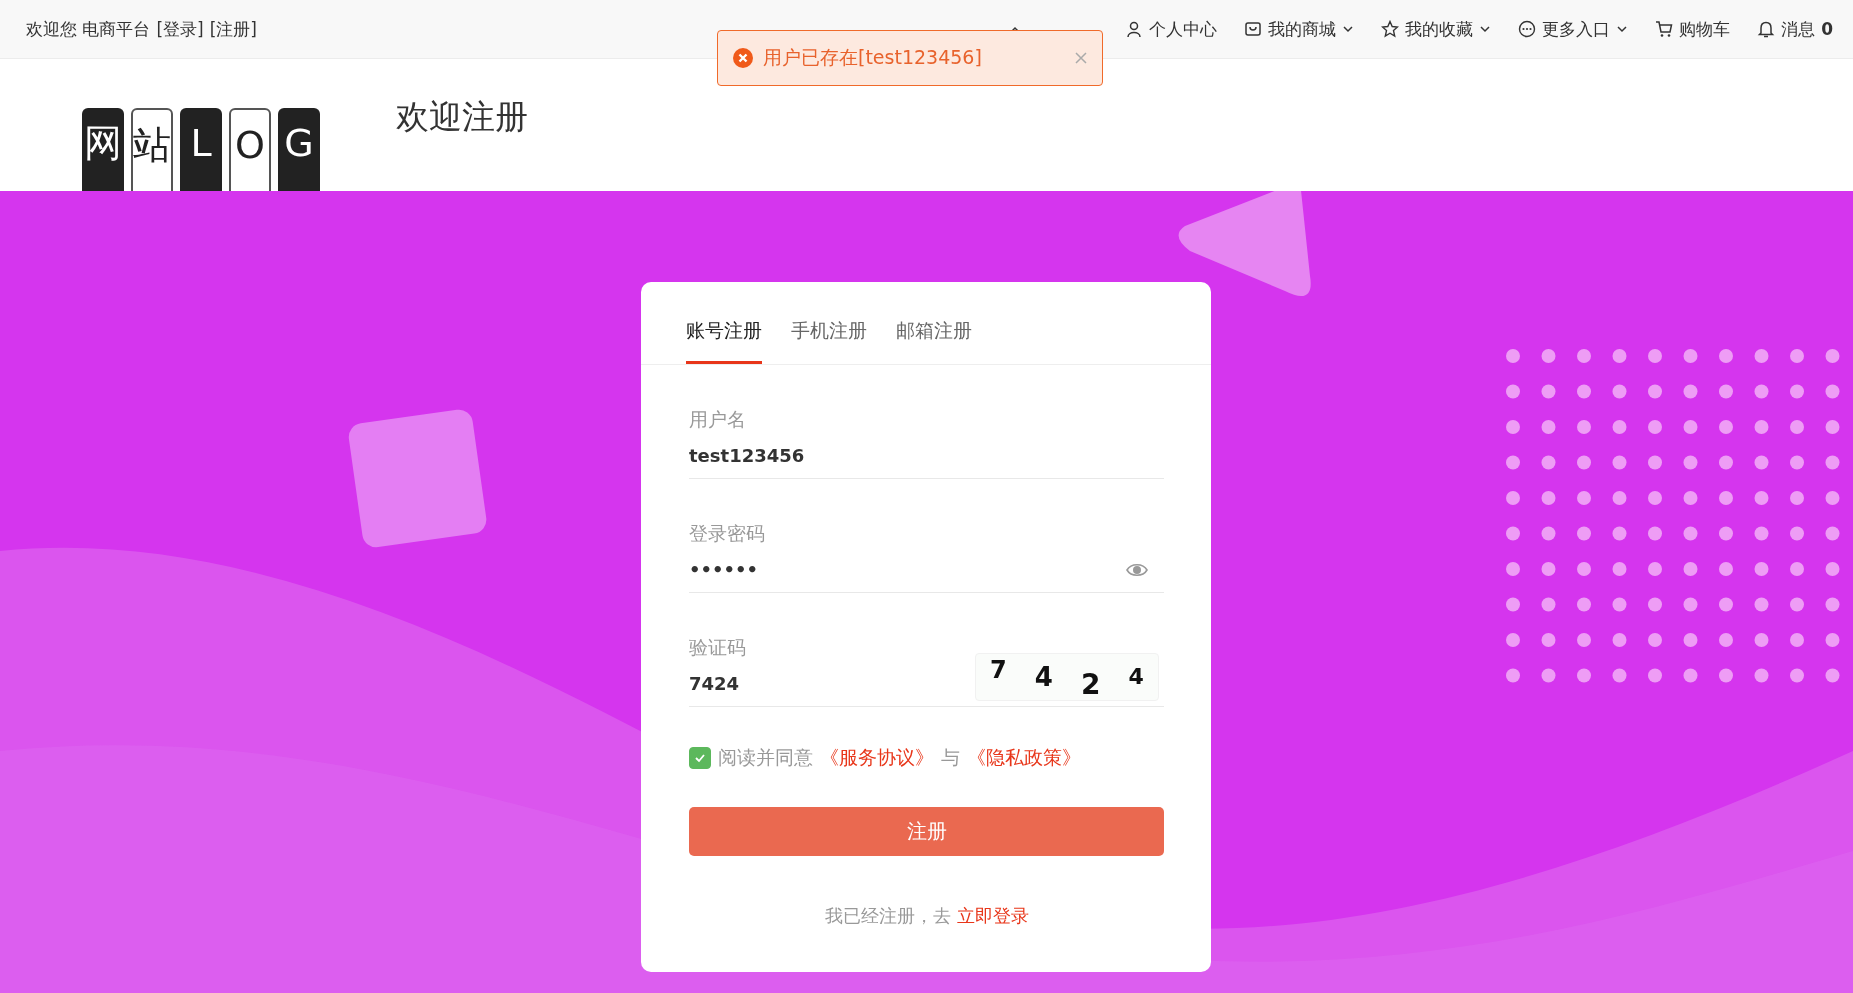 Image resolution: width=1853 pixels, height=993 pixels. I want to click on cart-icon, so click(1664, 29).